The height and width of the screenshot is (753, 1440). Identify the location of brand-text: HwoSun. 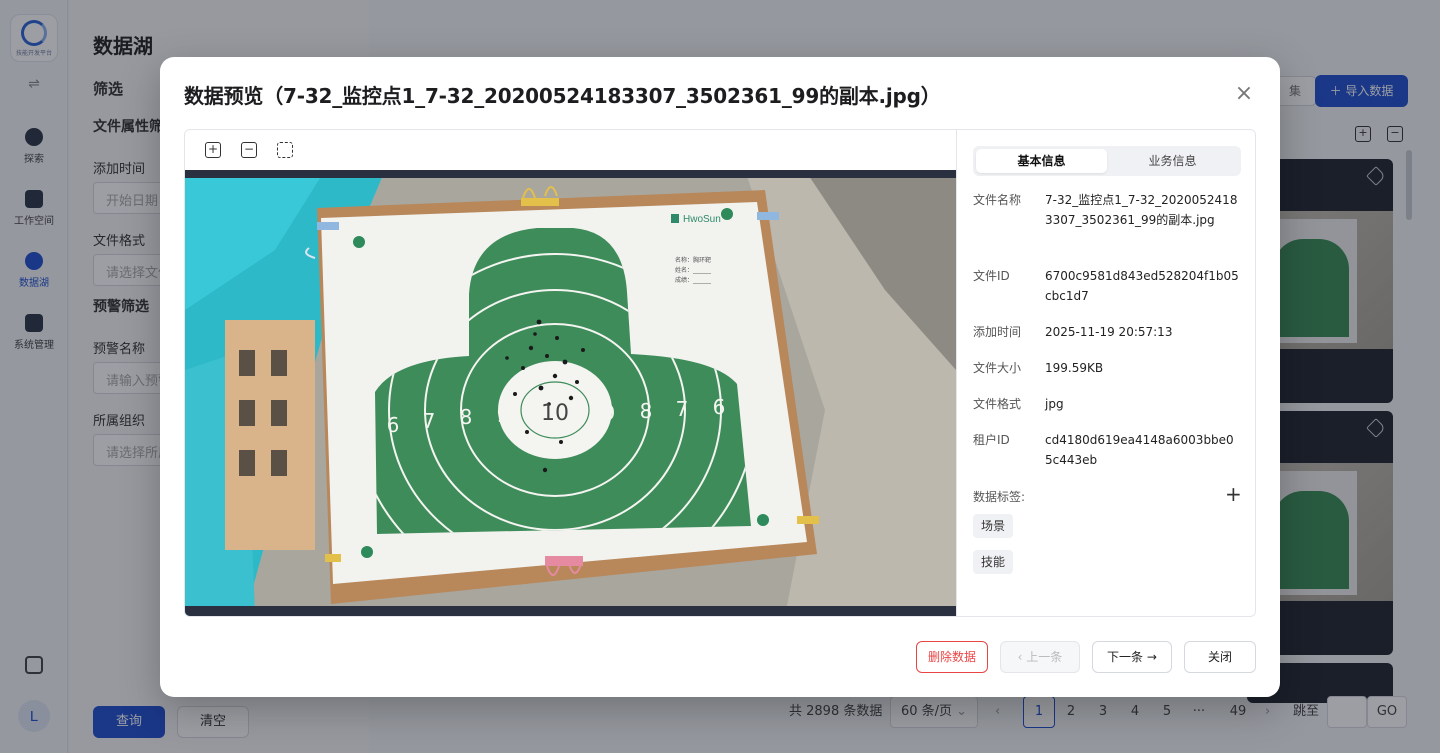
(702, 219).